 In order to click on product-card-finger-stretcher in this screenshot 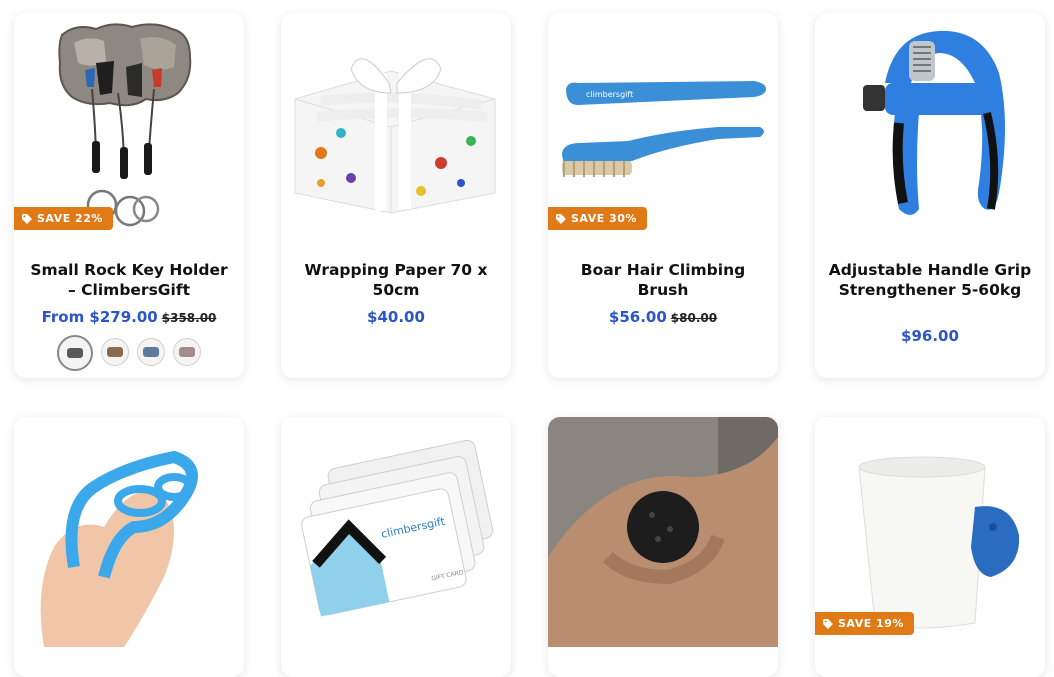, I will do `click(129, 547)`.